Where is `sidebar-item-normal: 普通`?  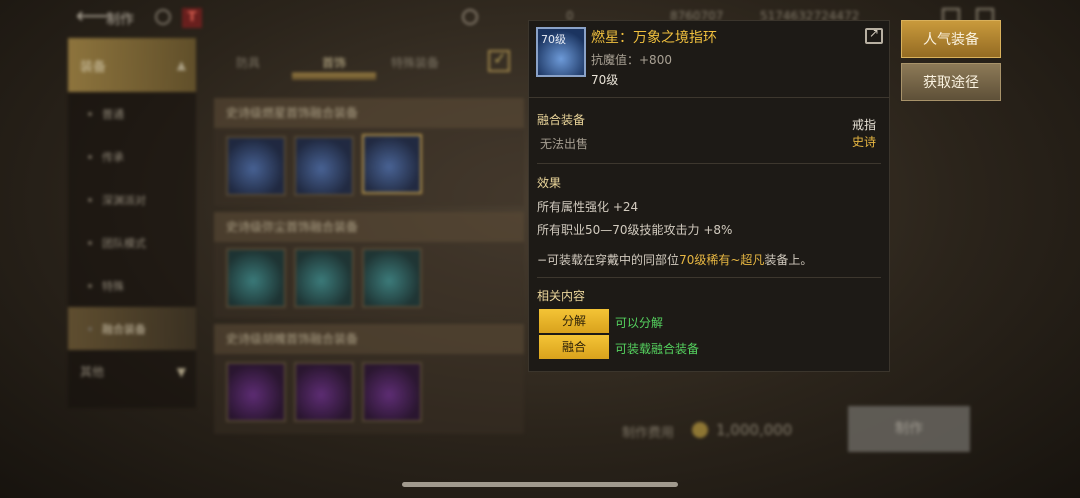 sidebar-item-normal: 普通 is located at coordinates (132, 113).